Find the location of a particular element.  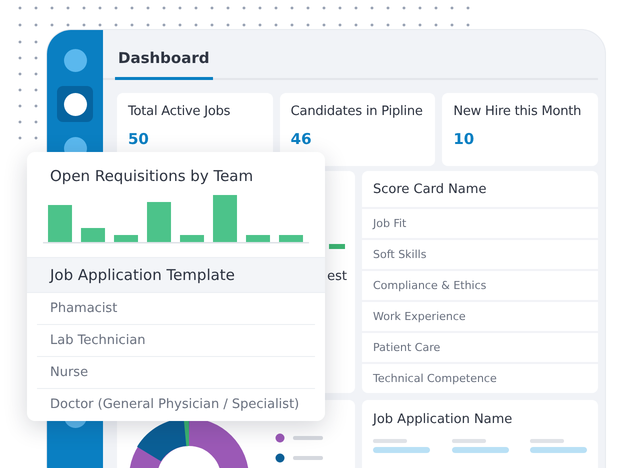

stat-value: 10 is located at coordinates (464, 139).